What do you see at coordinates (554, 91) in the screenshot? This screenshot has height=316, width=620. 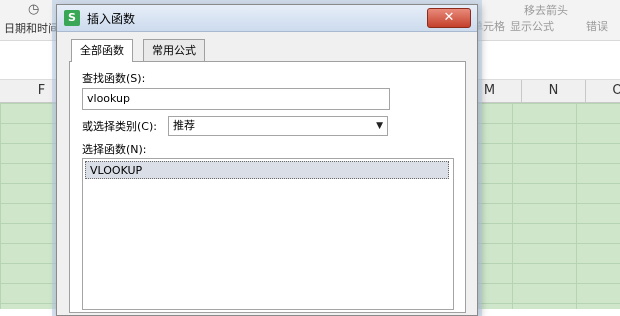 I see `column-n: N` at bounding box center [554, 91].